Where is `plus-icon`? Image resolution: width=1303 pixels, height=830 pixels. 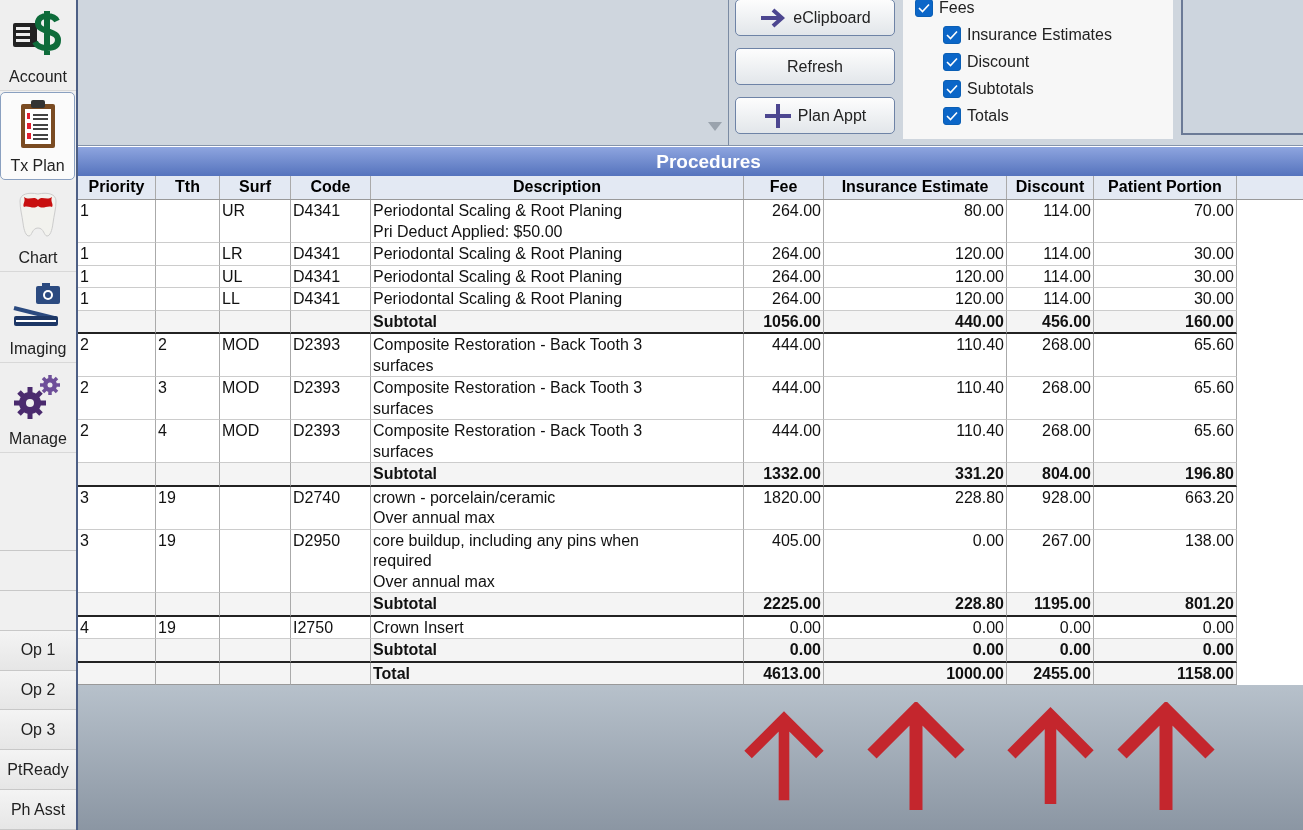 plus-icon is located at coordinates (777, 115).